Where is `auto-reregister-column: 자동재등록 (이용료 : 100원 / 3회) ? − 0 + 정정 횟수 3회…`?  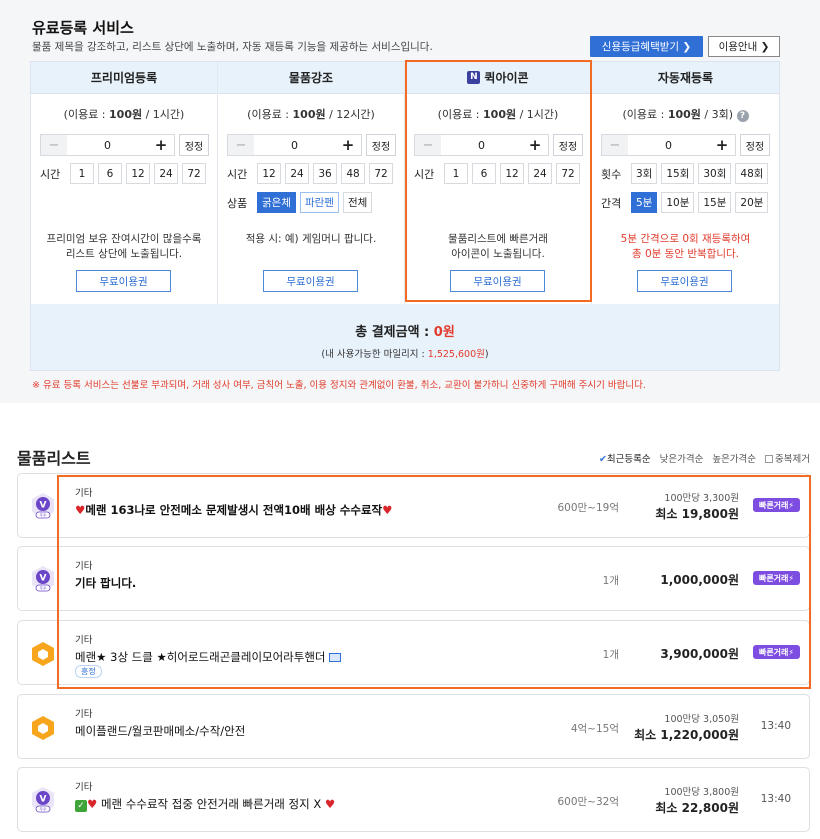 auto-reregister-column: 자동재등록 (이용료 : 100원 / 3회) ? − 0 + 정정 횟수 3회… is located at coordinates (685, 183).